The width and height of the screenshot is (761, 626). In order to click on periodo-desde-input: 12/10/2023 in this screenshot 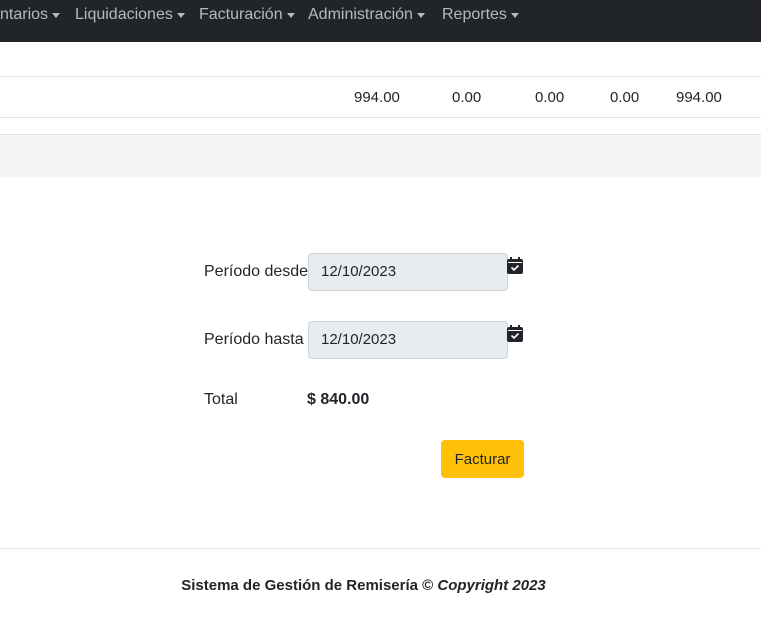, I will do `click(408, 272)`.